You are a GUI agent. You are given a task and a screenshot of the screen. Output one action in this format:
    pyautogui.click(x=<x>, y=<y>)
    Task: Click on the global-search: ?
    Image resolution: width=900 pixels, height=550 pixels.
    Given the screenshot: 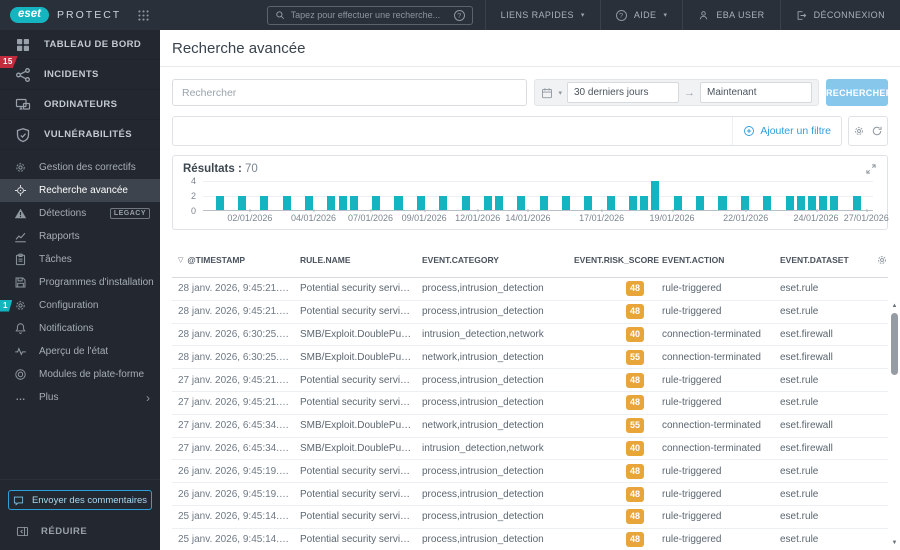 What is the action you would take?
    pyautogui.click(x=369, y=15)
    